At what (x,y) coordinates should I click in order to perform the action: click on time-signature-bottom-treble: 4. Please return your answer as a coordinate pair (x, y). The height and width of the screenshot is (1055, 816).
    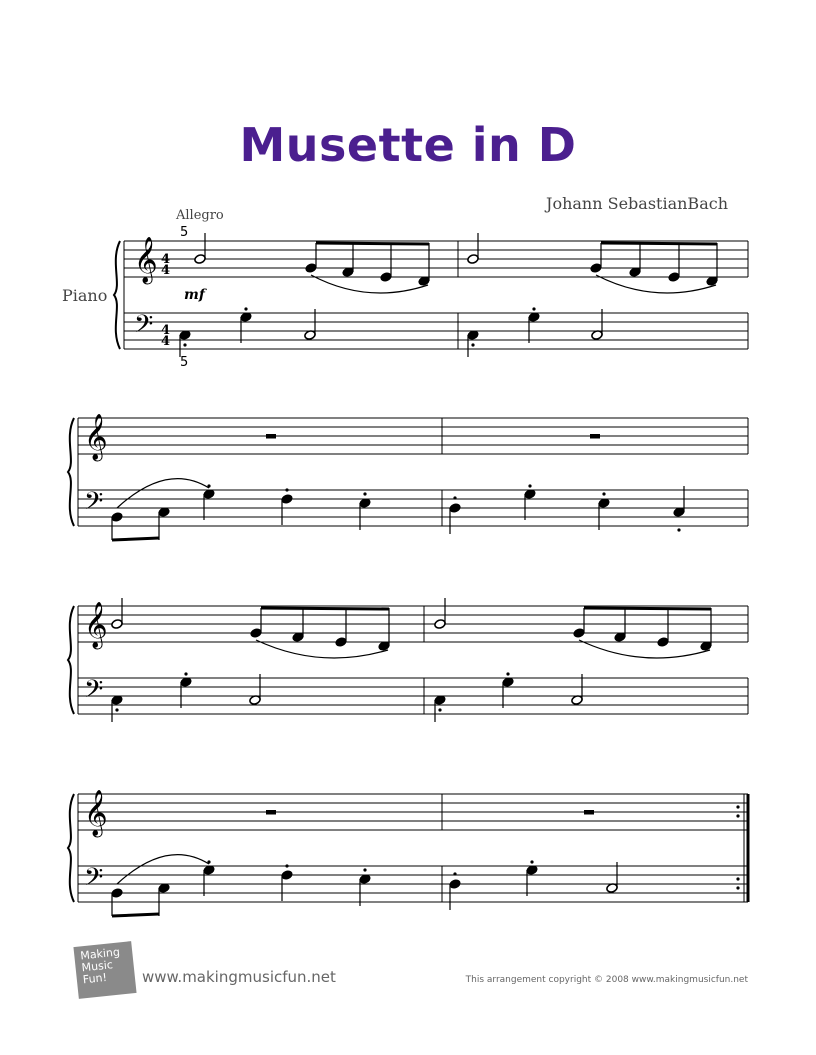
    Looking at the image, I should click on (165, 270).